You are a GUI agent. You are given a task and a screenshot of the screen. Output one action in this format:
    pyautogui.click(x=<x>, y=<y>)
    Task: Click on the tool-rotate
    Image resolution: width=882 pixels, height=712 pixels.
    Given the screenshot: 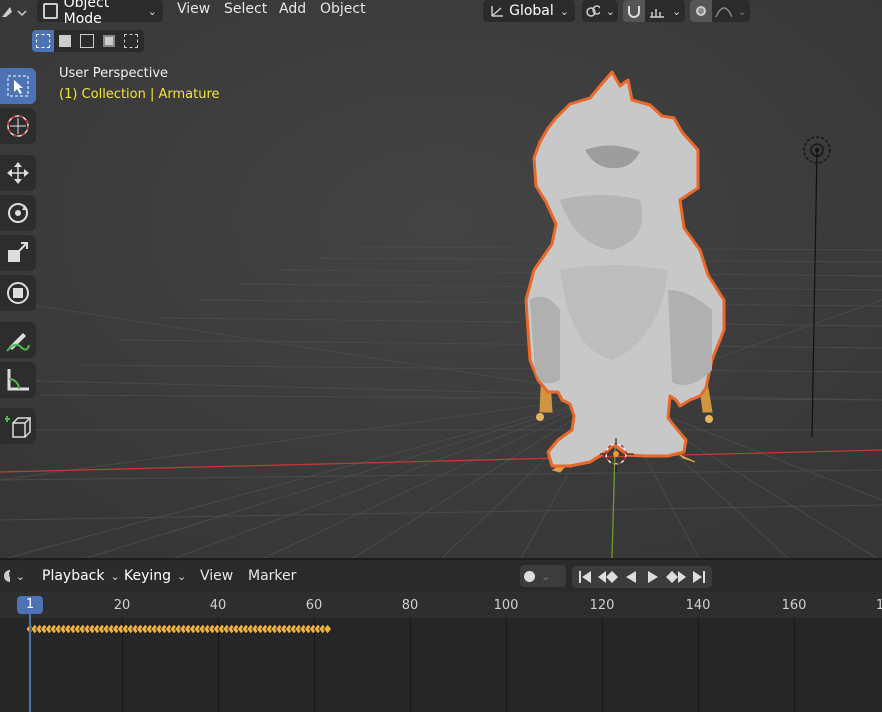 What is the action you would take?
    pyautogui.click(x=18, y=213)
    